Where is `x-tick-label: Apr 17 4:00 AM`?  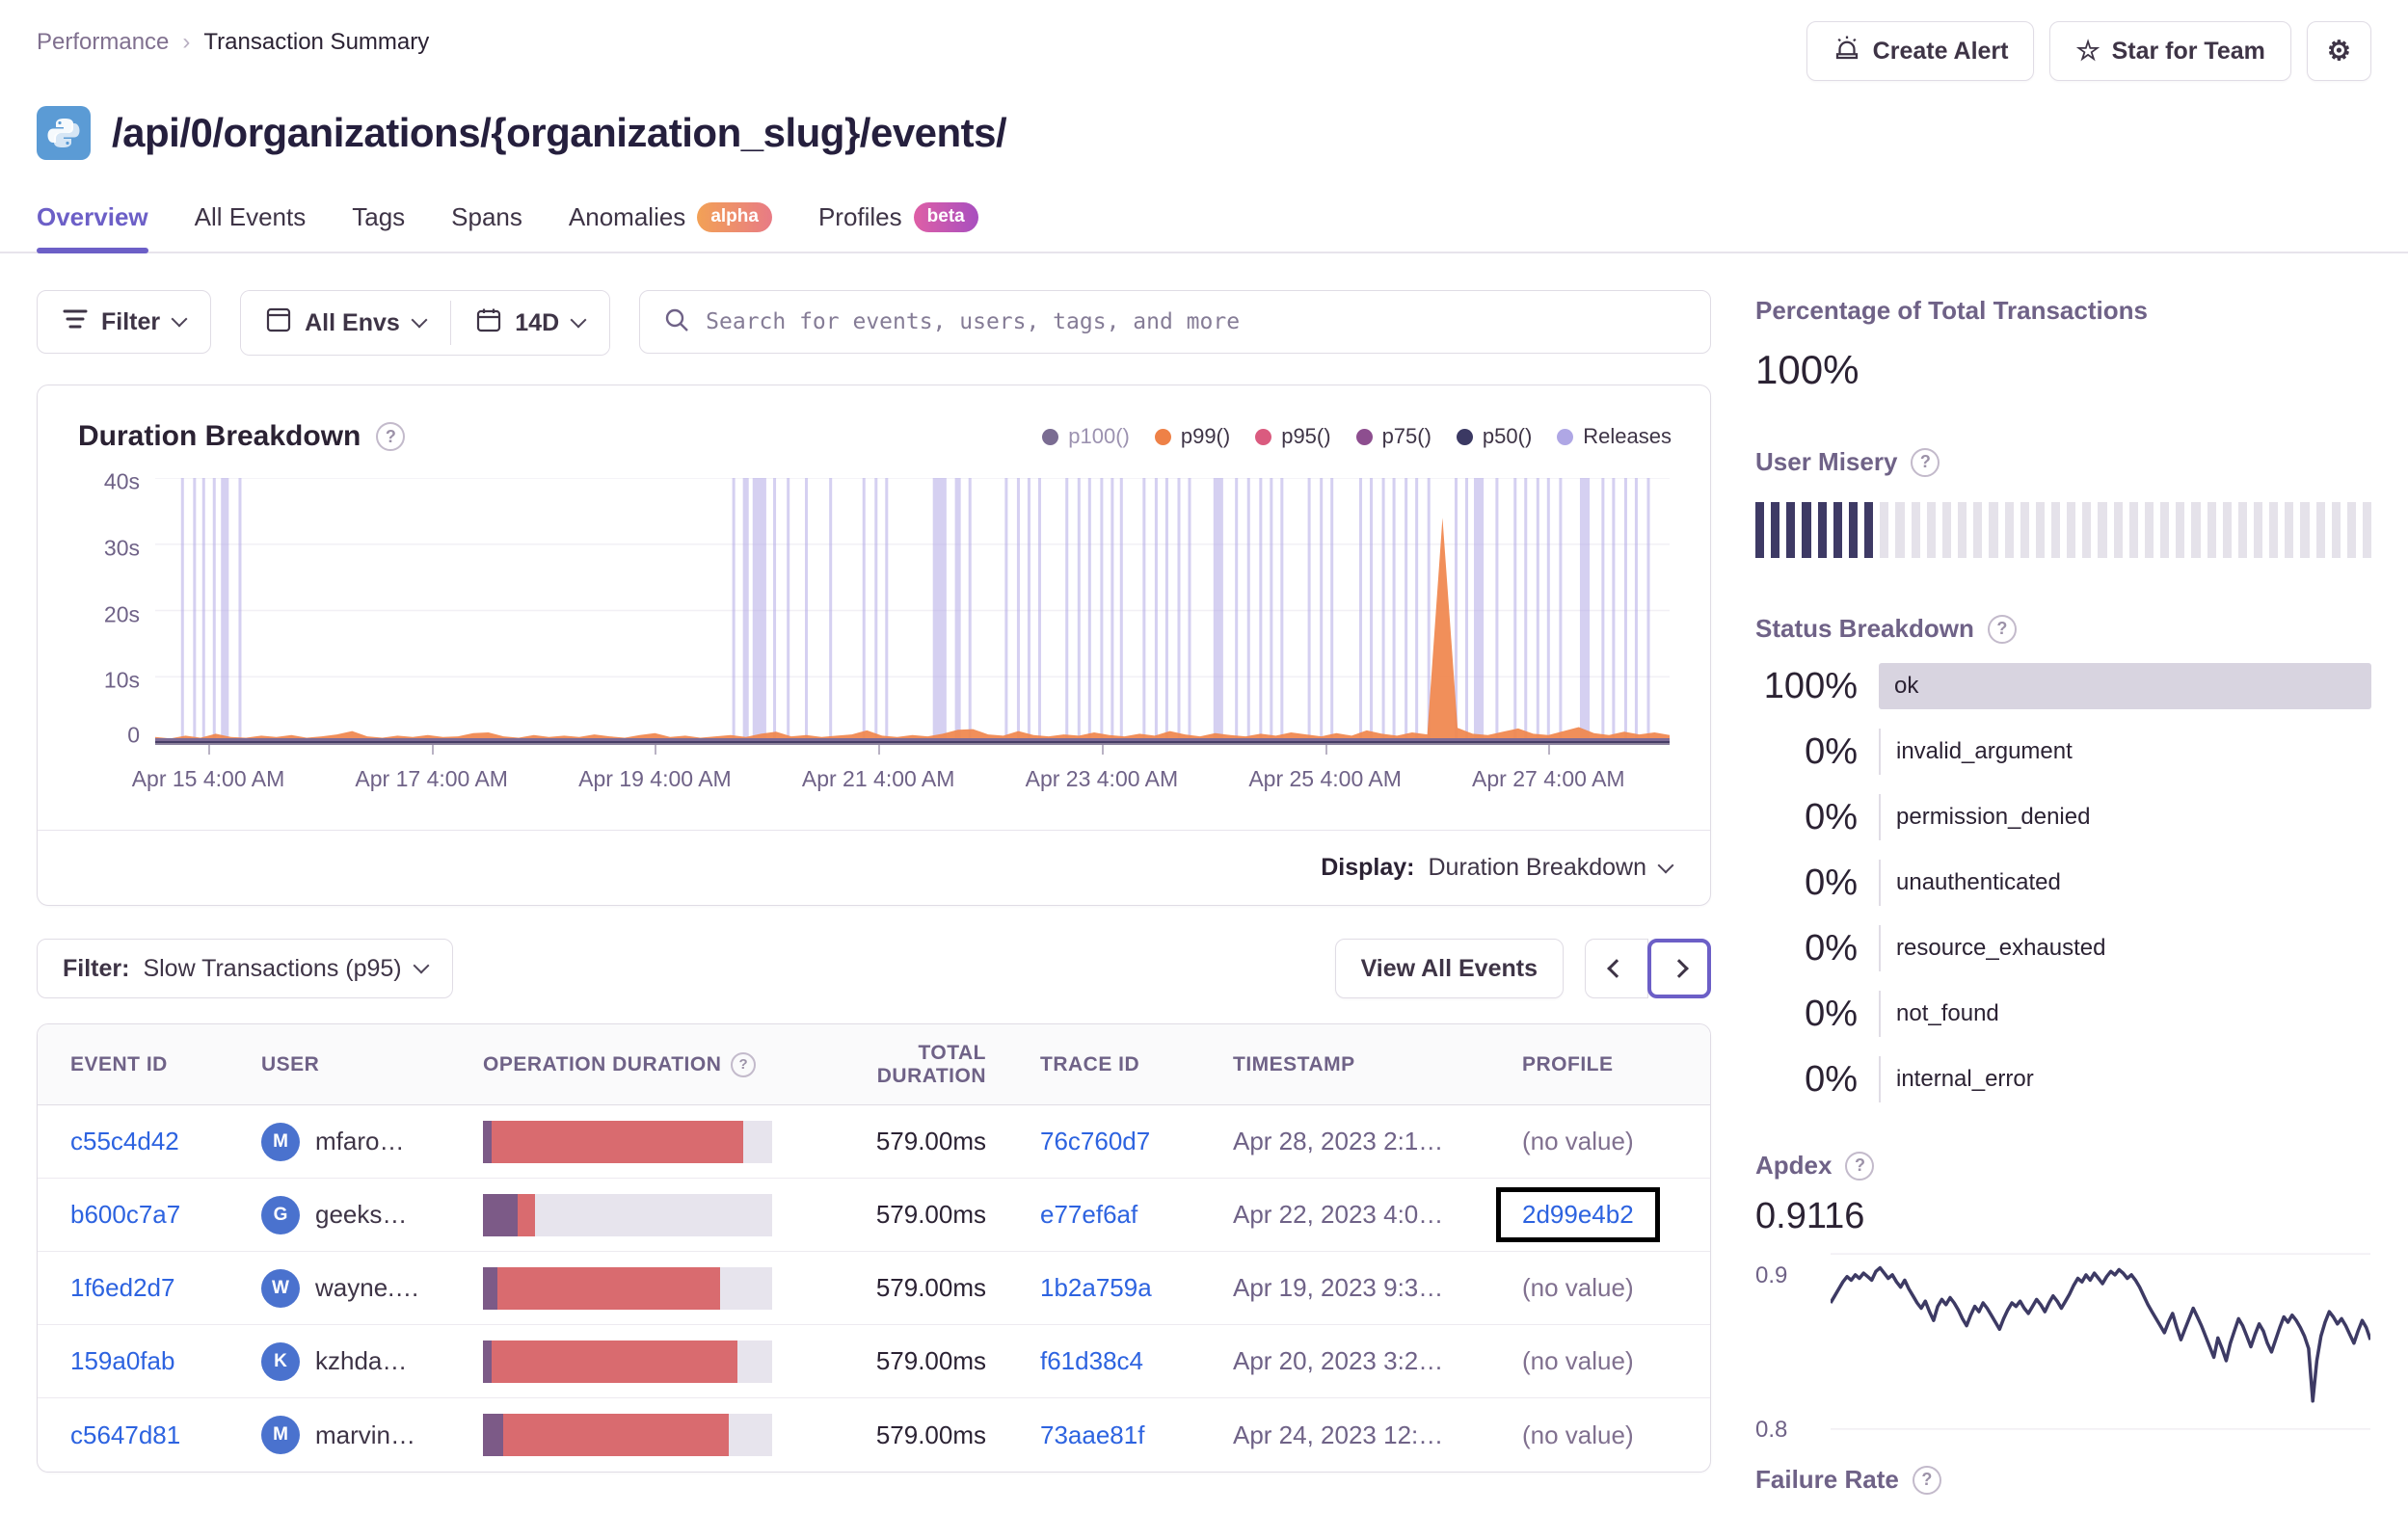 x-tick-label: Apr 17 4:00 AM is located at coordinates (431, 778).